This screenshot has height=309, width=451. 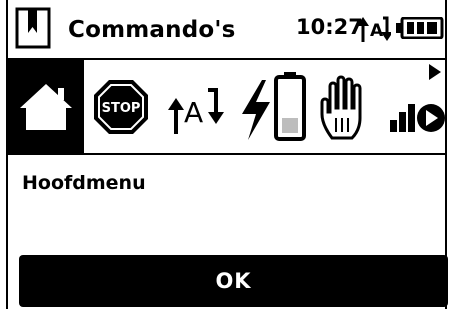 I want to click on book-icon, so click(x=33, y=28).